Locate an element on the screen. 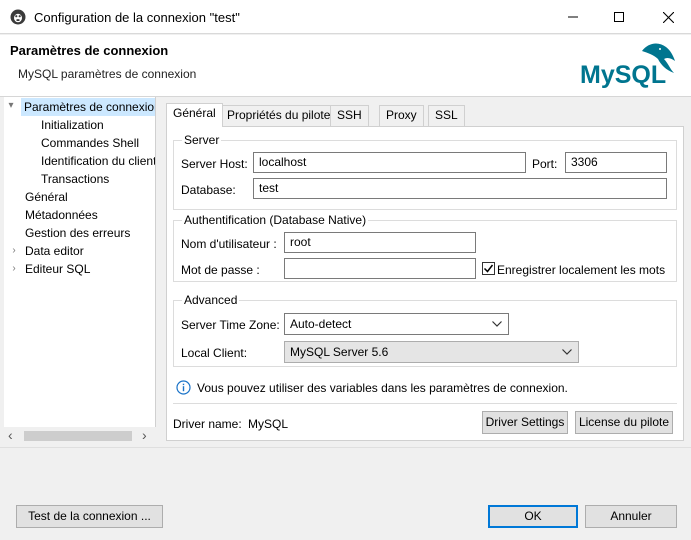 The image size is (691, 540). scroll-right-icon: › is located at coordinates (144, 435).